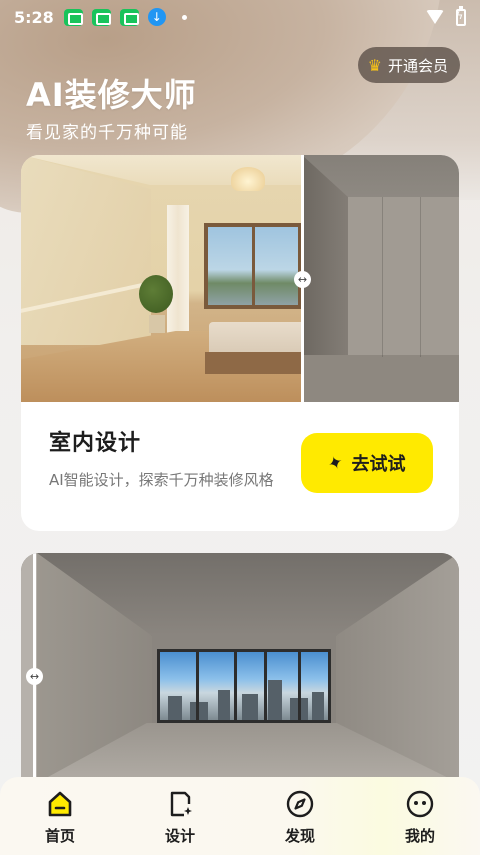 The height and width of the screenshot is (855, 480). What do you see at coordinates (156, 305) in the screenshot?
I see `potted-plant` at bounding box center [156, 305].